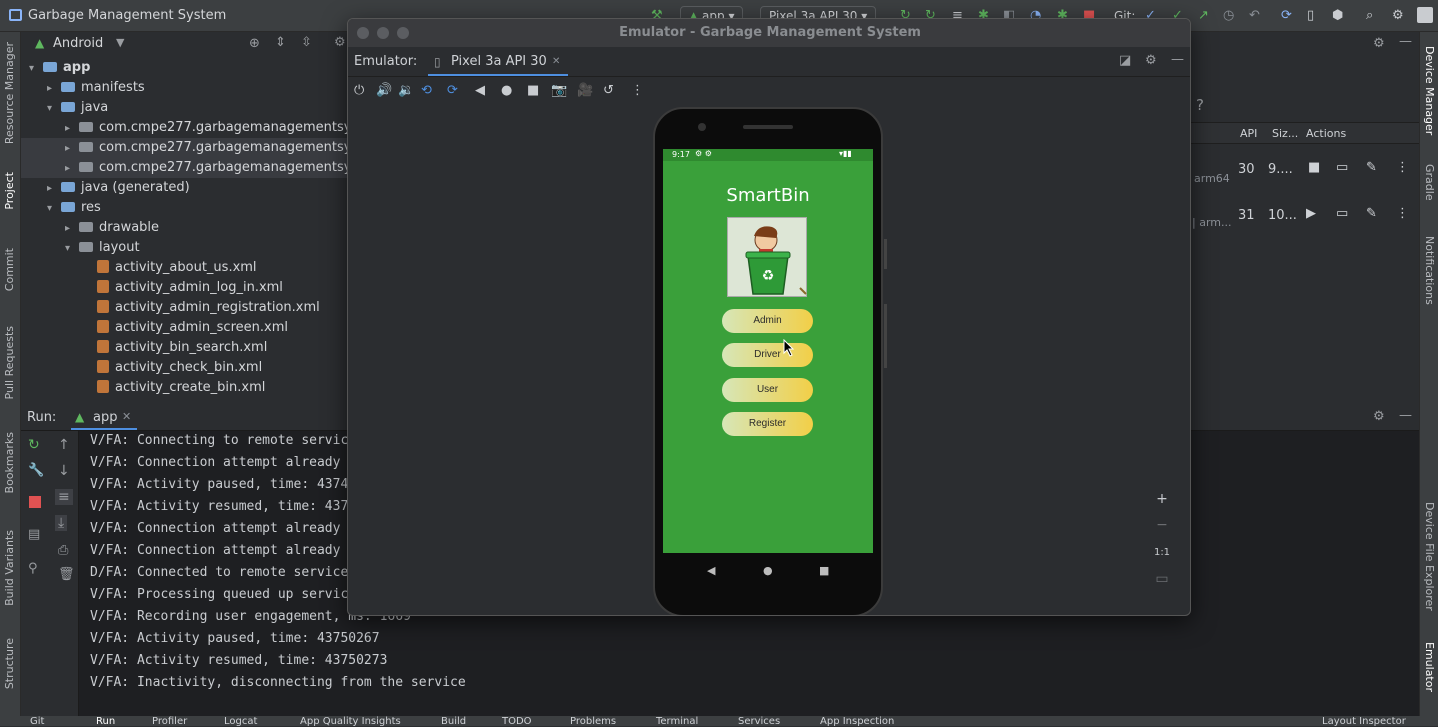 The width and height of the screenshot is (1438, 727). What do you see at coordinates (186, 288) in the screenshot?
I see `tree-item: activity_admin_log_in.xml` at bounding box center [186, 288].